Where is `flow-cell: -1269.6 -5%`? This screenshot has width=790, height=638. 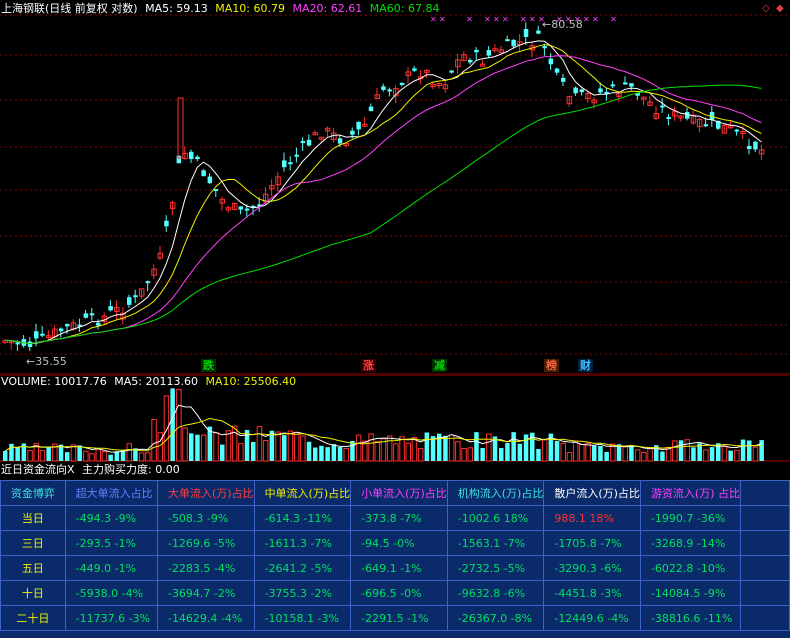 flow-cell: -1269.6 -5% is located at coordinates (205, 543).